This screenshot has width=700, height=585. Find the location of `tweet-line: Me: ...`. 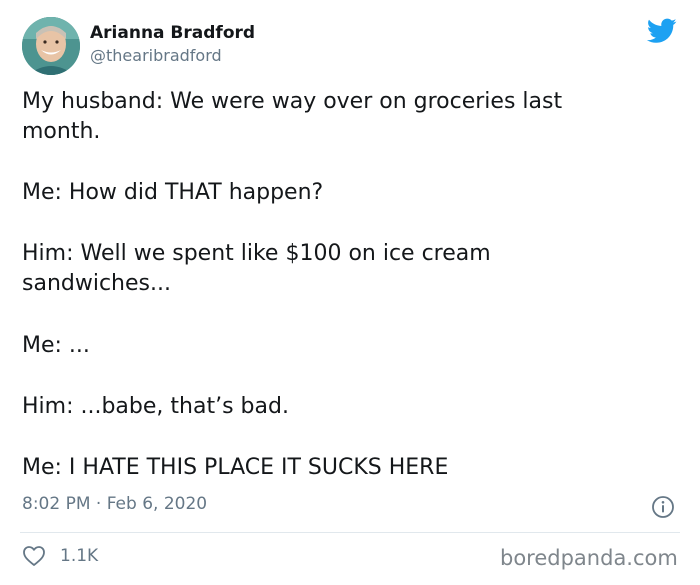

tweet-line: Me: ... is located at coordinates (56, 345).